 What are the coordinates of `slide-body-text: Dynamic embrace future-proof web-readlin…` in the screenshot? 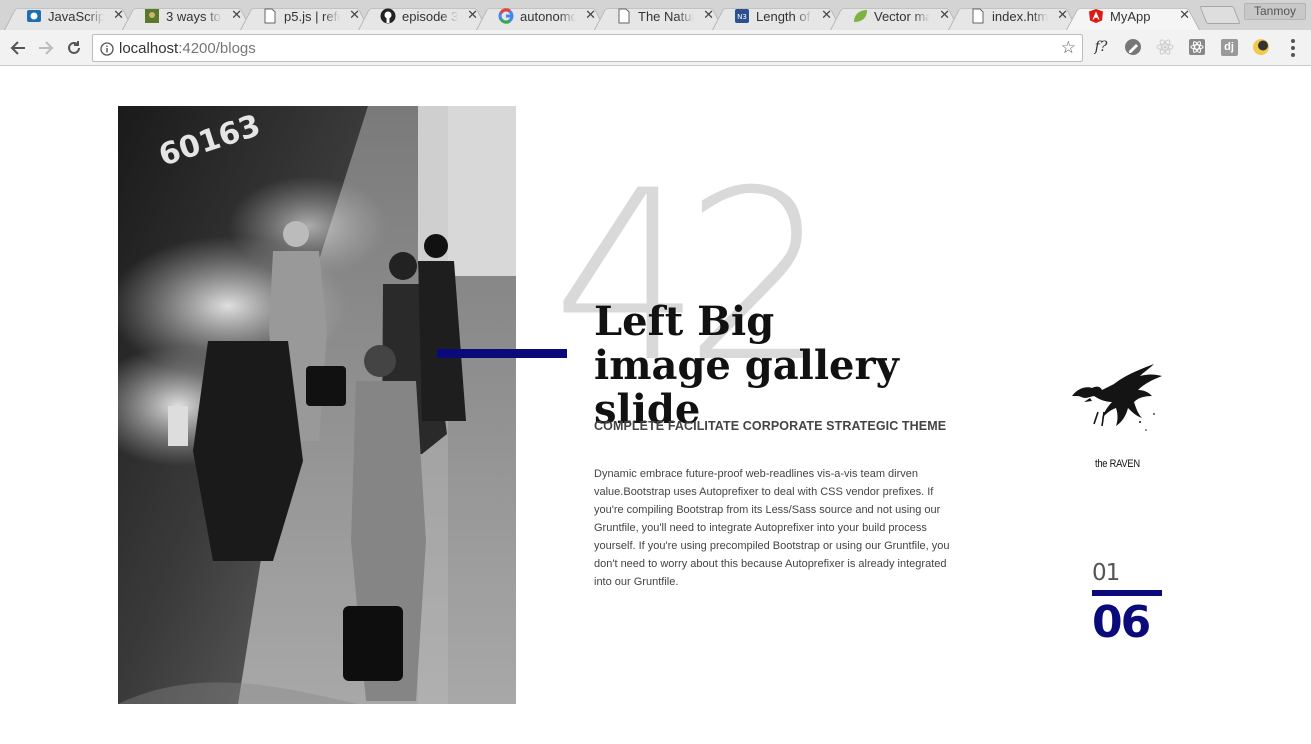 It's located at (772, 528).